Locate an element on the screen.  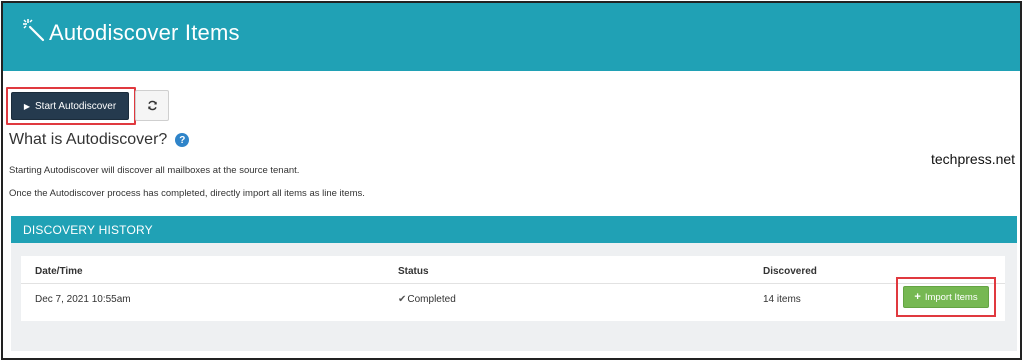
refresh-icon is located at coordinates (152, 105).